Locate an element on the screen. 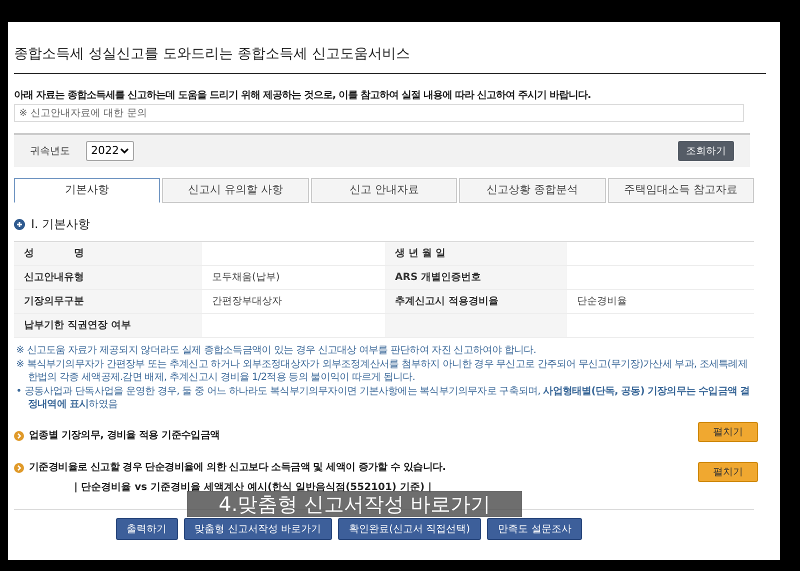 The width and height of the screenshot is (800, 571). tab: 기본사항 is located at coordinates (87, 190).